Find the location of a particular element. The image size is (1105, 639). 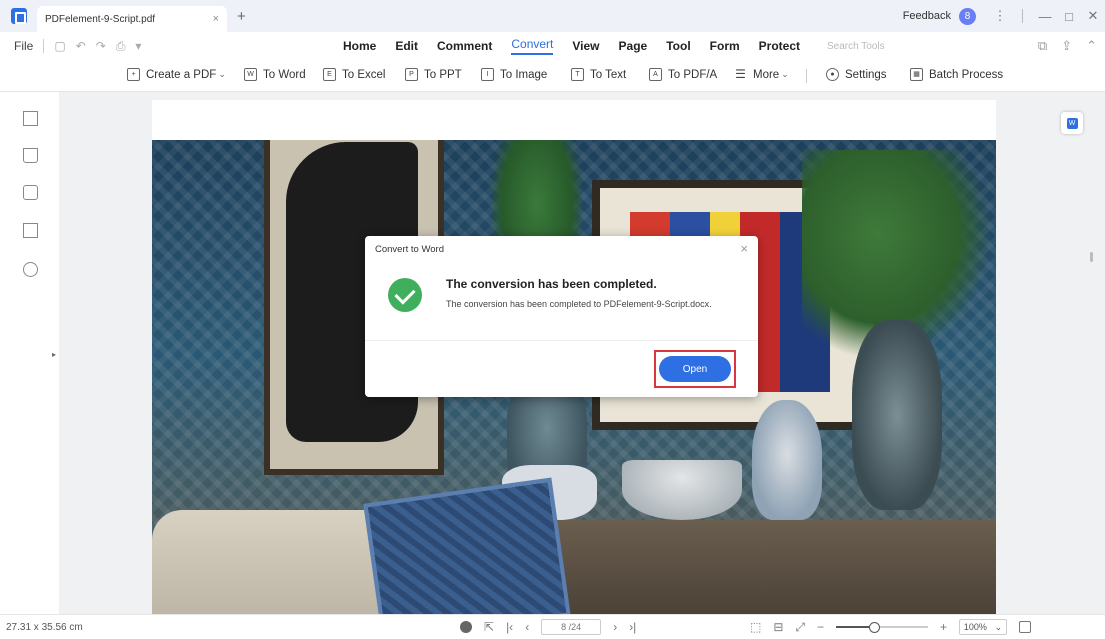

close-icon: × is located at coordinates (744, 248).